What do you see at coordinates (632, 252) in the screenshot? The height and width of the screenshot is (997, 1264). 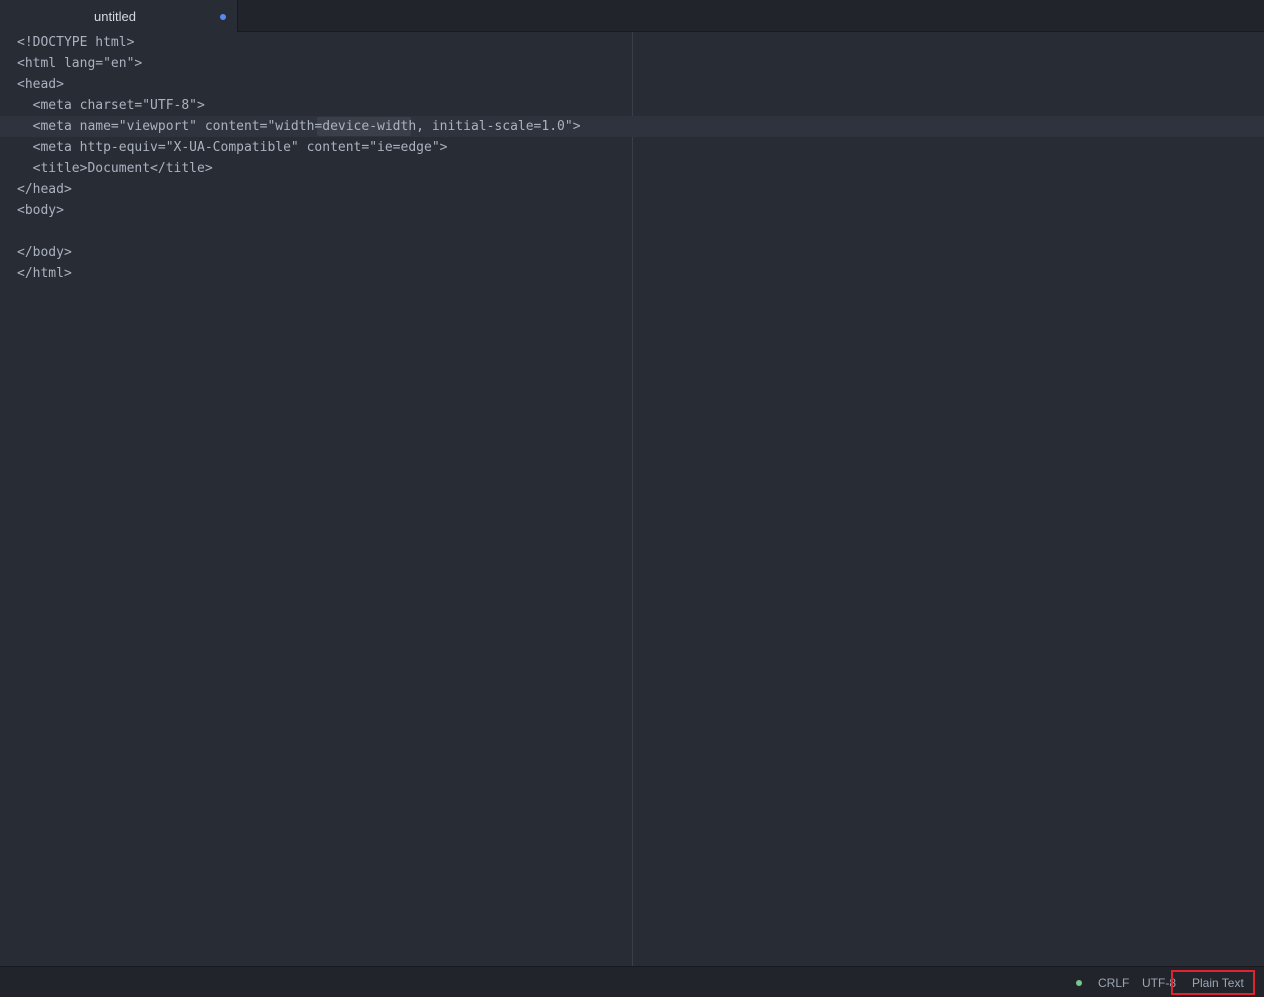 I see `editor-line: </body>` at bounding box center [632, 252].